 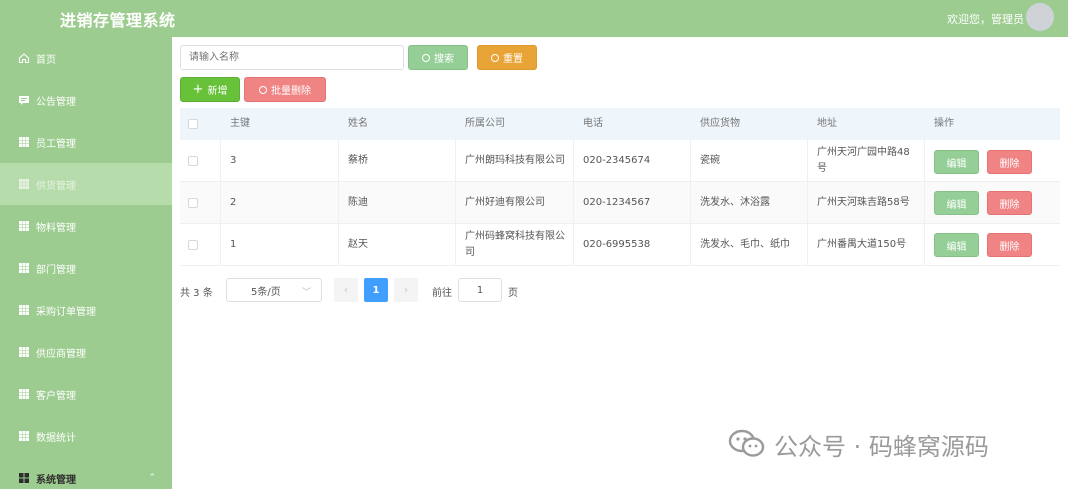 I want to click on wechat-icon, so click(x=747, y=444).